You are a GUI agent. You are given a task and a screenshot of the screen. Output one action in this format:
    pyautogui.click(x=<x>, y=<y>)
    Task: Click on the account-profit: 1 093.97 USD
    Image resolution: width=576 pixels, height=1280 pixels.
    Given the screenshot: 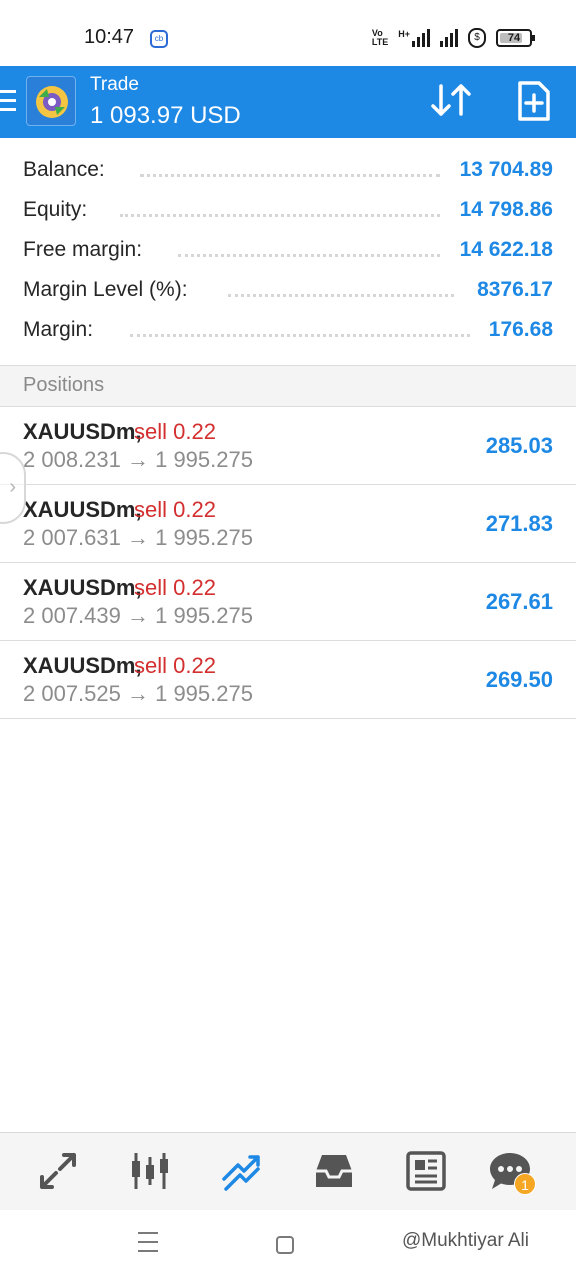 What is the action you would take?
    pyautogui.click(x=165, y=115)
    